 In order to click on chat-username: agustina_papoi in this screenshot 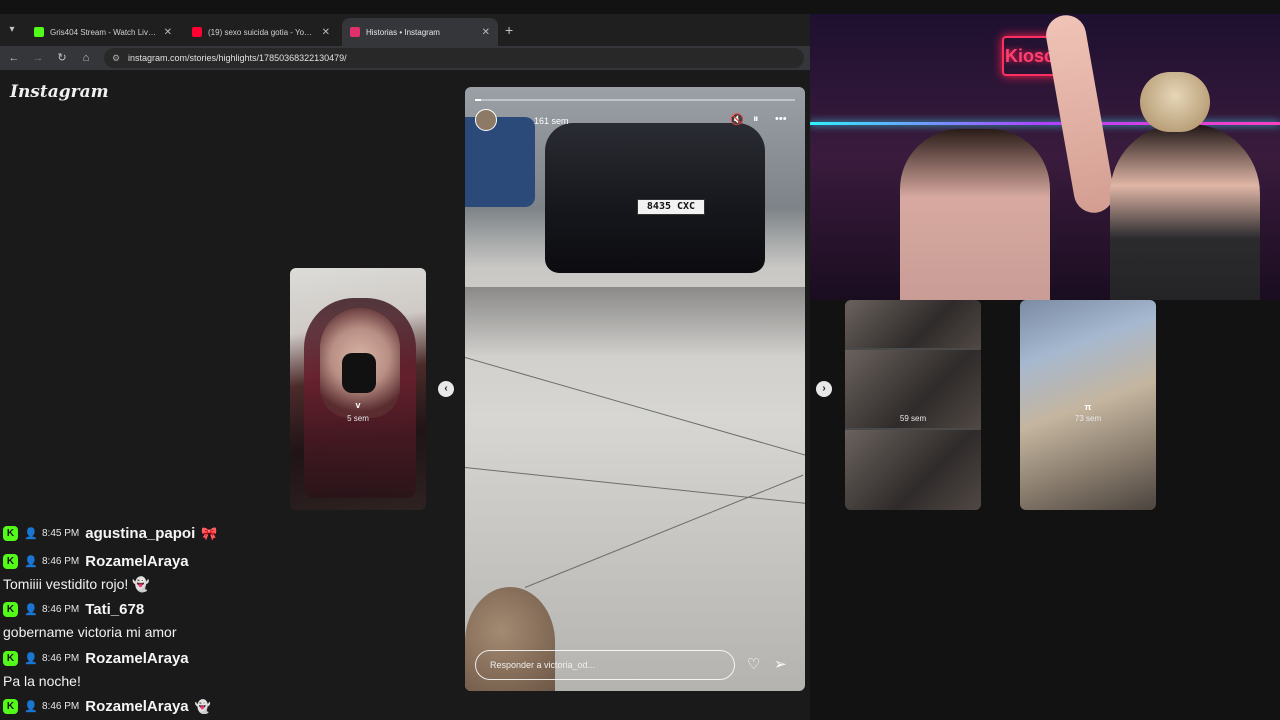, I will do `click(140, 533)`.